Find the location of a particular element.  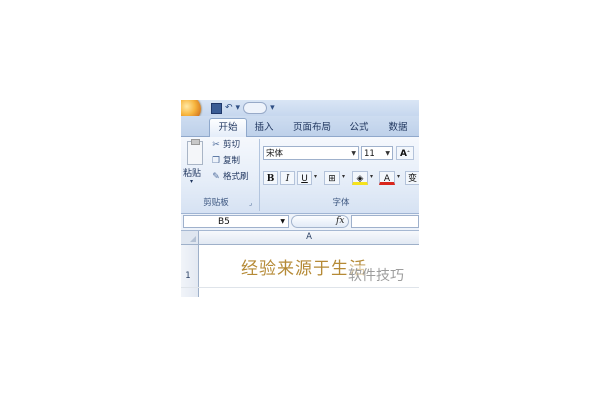

paint-bucket-icon: ◈ is located at coordinates (360, 179).